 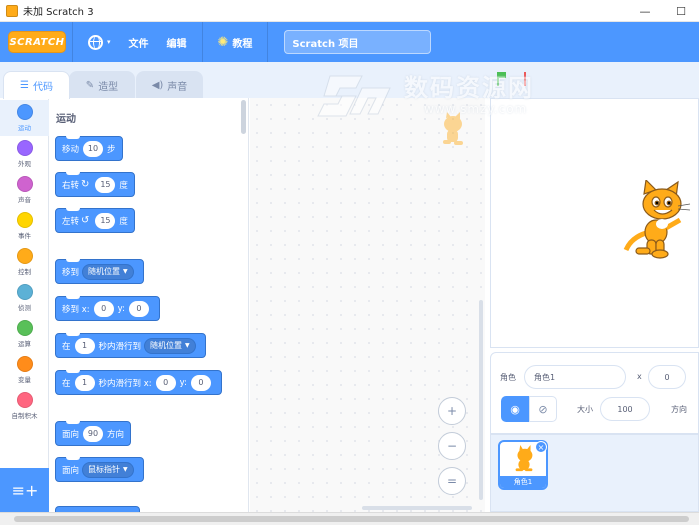 What do you see at coordinates (24, 190) in the screenshot?
I see `category-sound: 声音` at bounding box center [24, 190].